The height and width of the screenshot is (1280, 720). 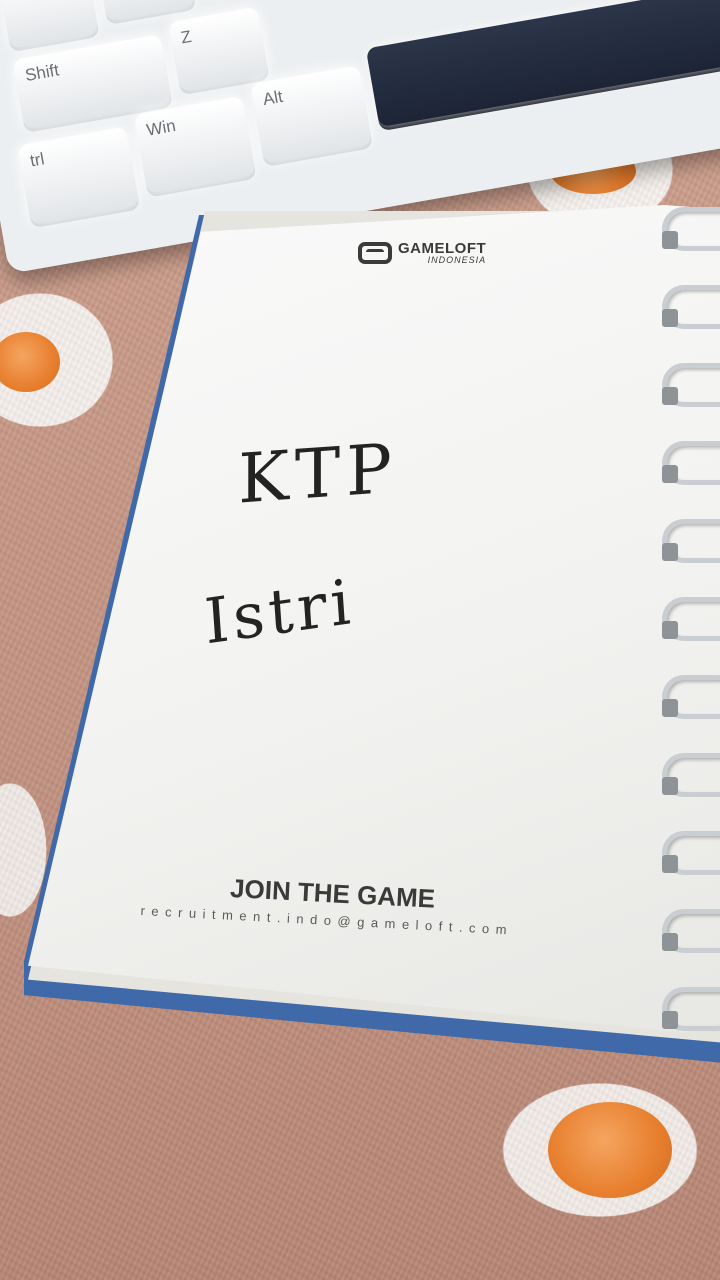 What do you see at coordinates (318, 474) in the screenshot?
I see `handwritten-line: KTP` at bounding box center [318, 474].